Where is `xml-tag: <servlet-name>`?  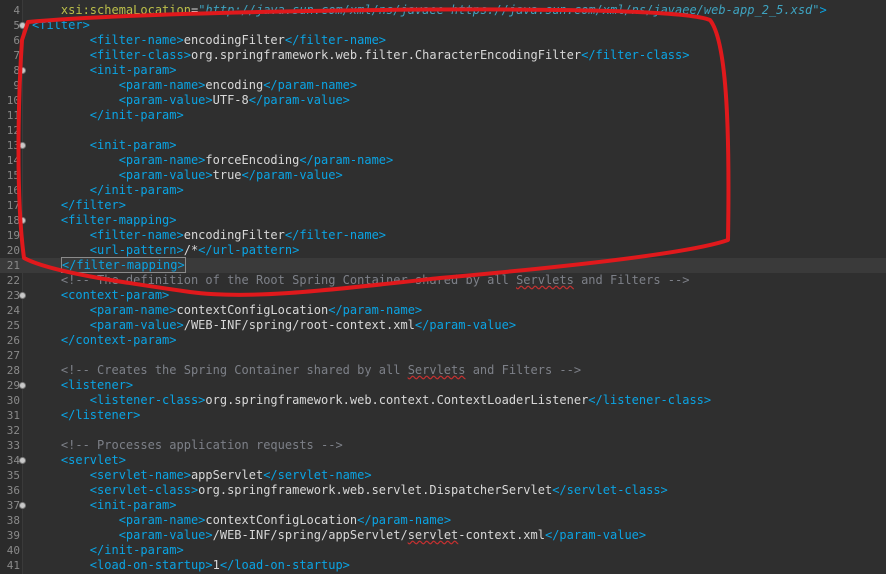
xml-tag: <servlet-name> is located at coordinates (140, 475).